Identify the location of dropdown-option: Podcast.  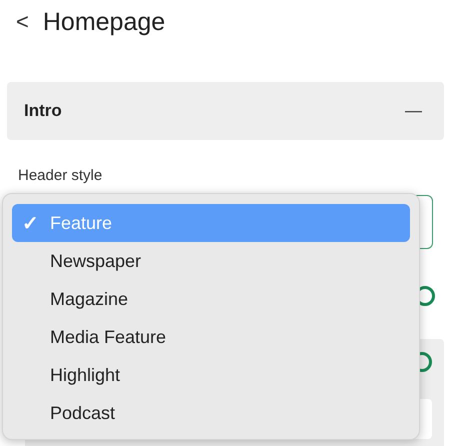
(211, 413).